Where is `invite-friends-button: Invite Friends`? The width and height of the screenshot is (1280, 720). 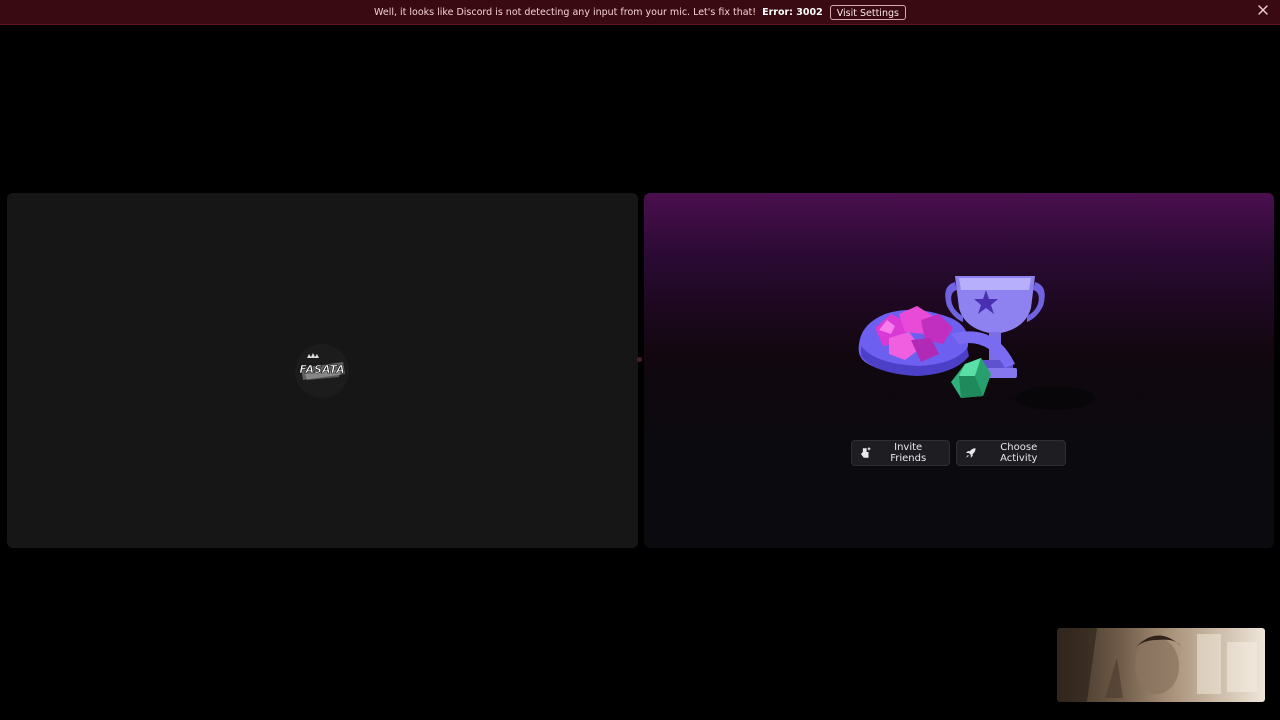 invite-friends-button: Invite Friends is located at coordinates (900, 453).